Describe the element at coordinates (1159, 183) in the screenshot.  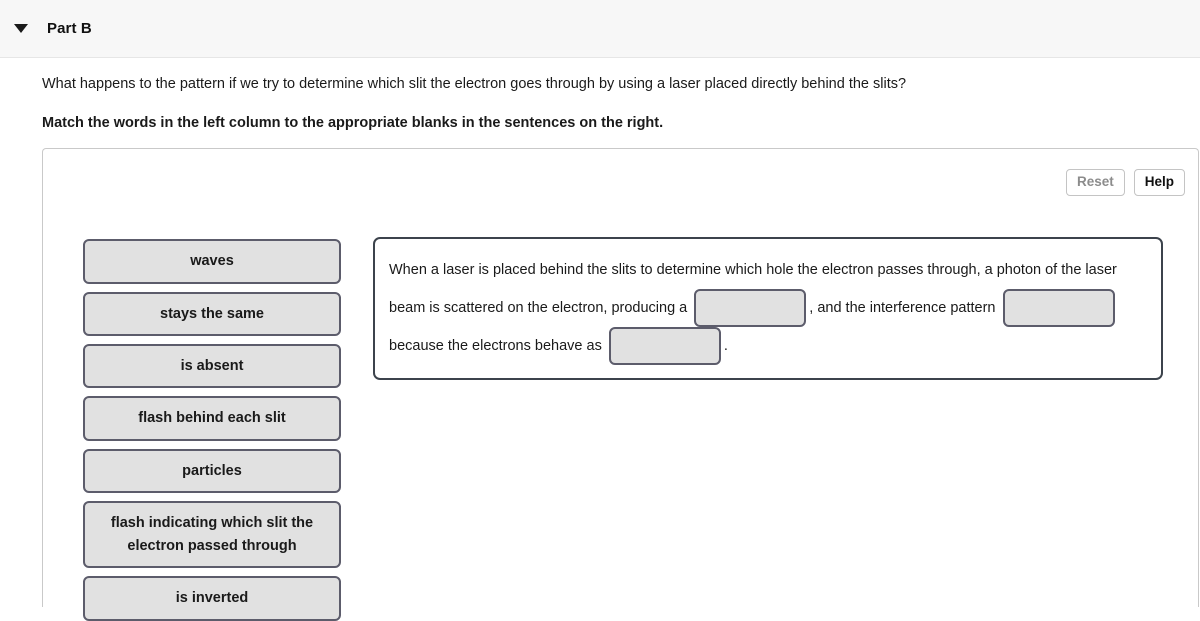
I see `help-button: Help` at that location.